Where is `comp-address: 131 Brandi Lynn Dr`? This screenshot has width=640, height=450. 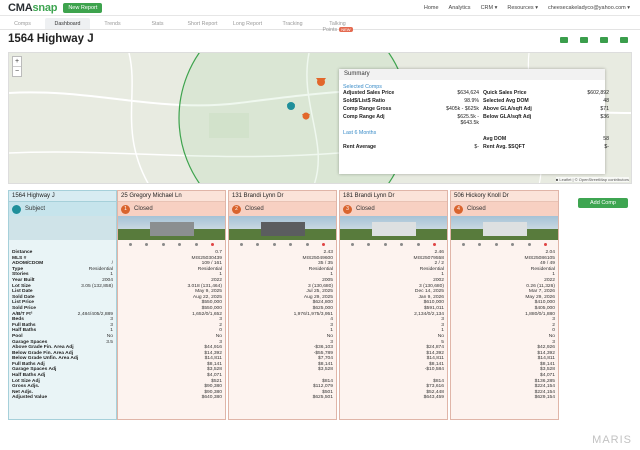
comp-address: 131 Brandi Lynn Dr is located at coordinates (282, 196).